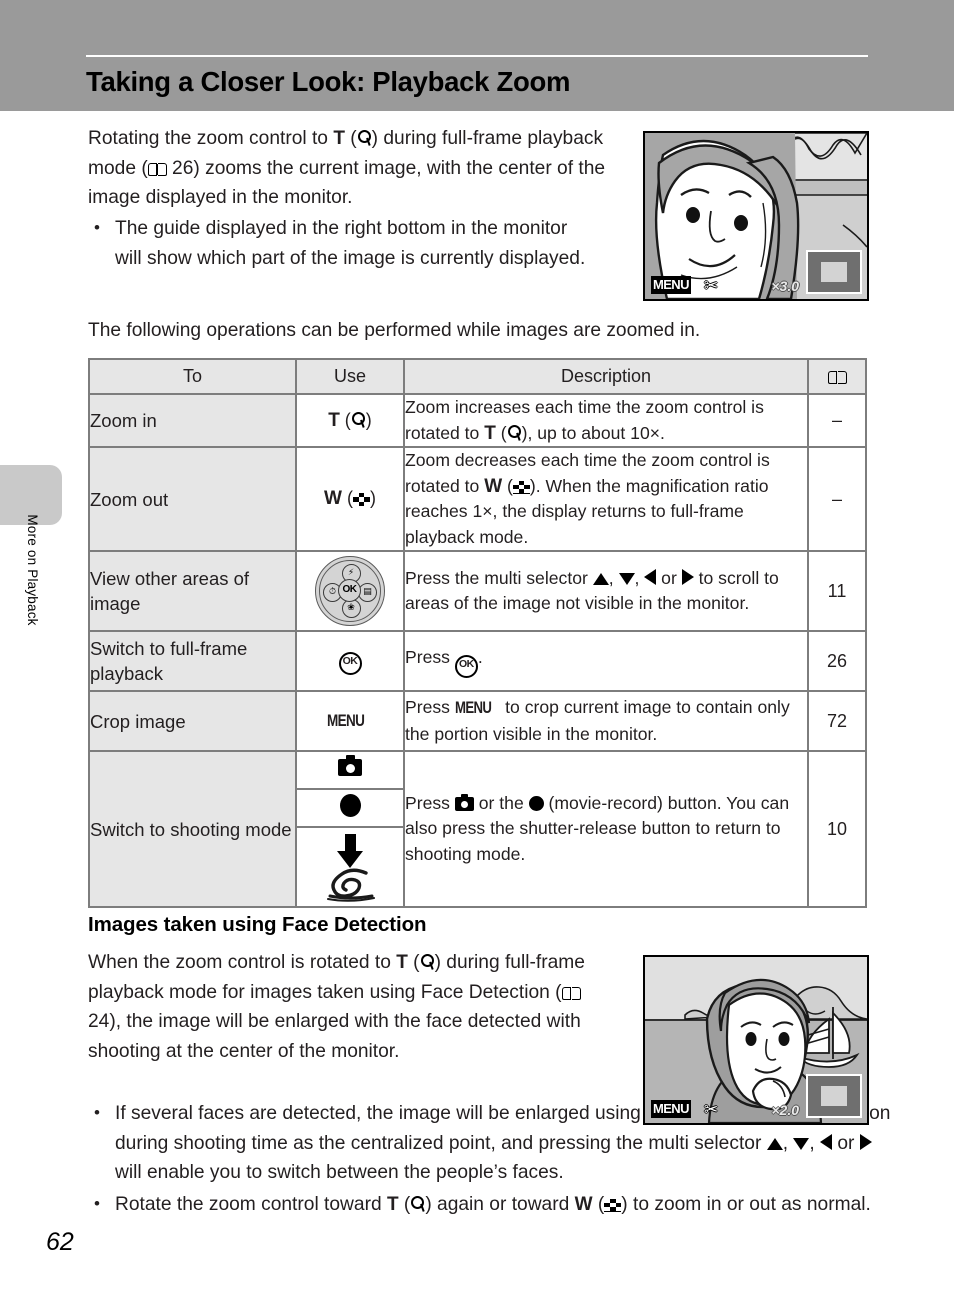 Image resolution: width=954 pixels, height=1314 pixels. Describe the element at coordinates (350, 499) in the screenshot. I see `row-use-zoom-out: W ()` at that location.